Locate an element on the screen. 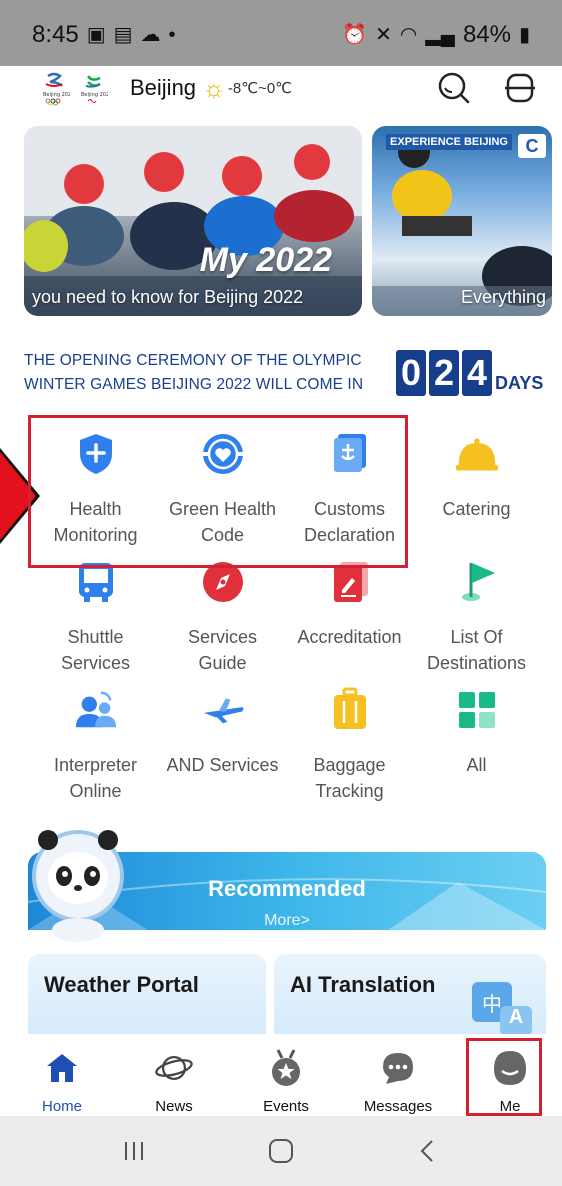 Image resolution: width=562 pixels, height=1186 pixels. home-icon is located at coordinates (62, 1068).